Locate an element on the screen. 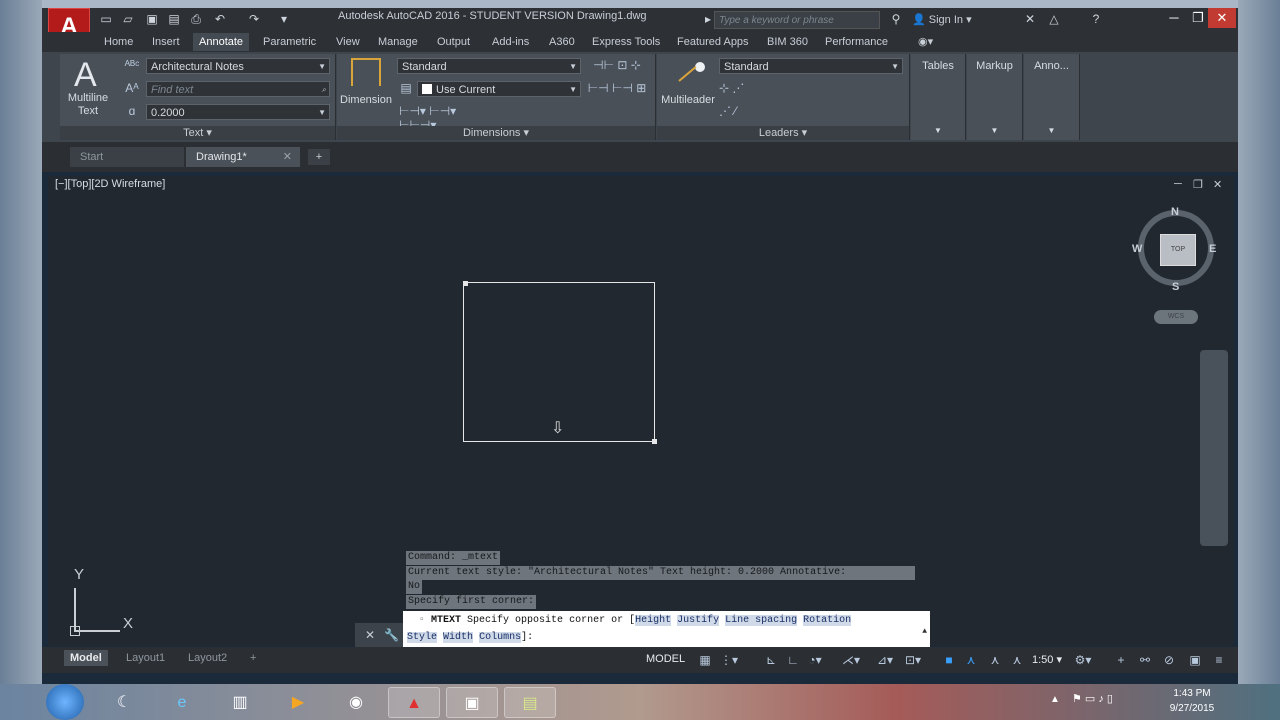  add-layout-button: + is located at coordinates (253, 658).